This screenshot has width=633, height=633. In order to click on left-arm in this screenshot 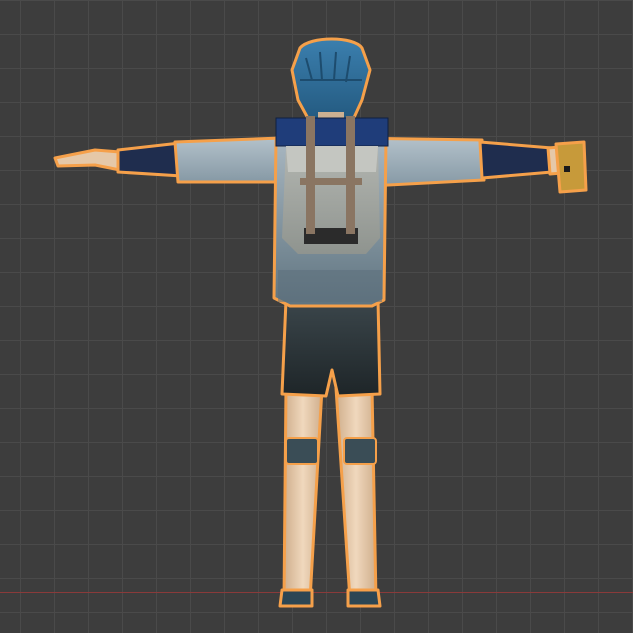, I will do `click(168, 160)`.